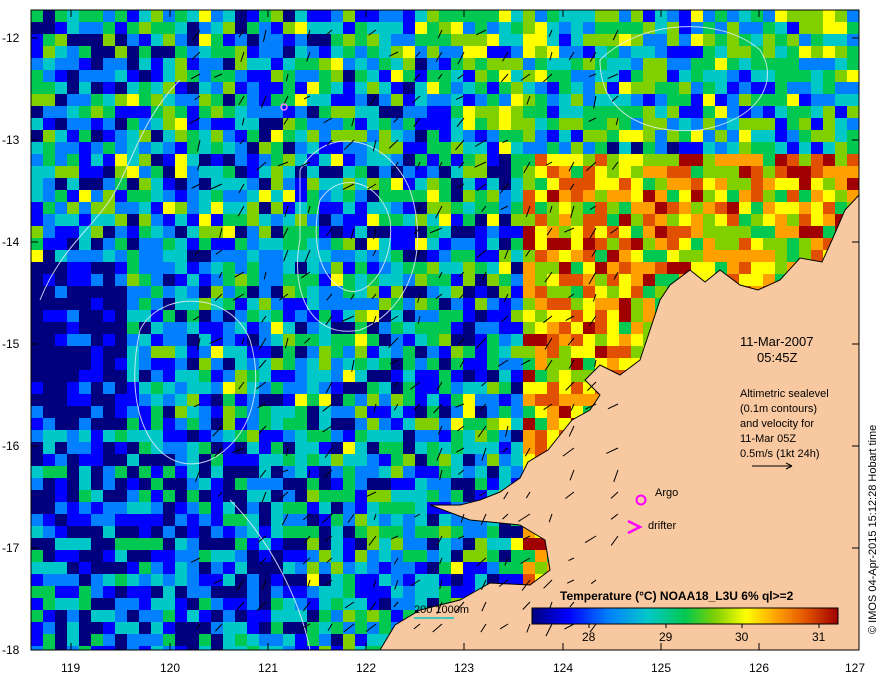 The height and width of the screenshot is (680, 880). Describe the element at coordinates (11, 446) in the screenshot. I see `lat-label: -16` at that location.